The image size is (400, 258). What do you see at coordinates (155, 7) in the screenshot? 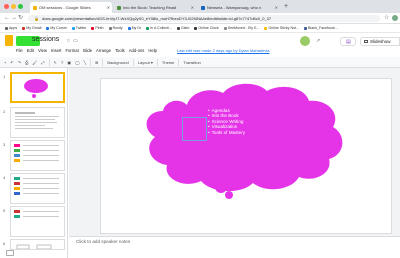
I see `browser-tab: Into the Book: Teaching Readi ✕` at bounding box center [155, 7].